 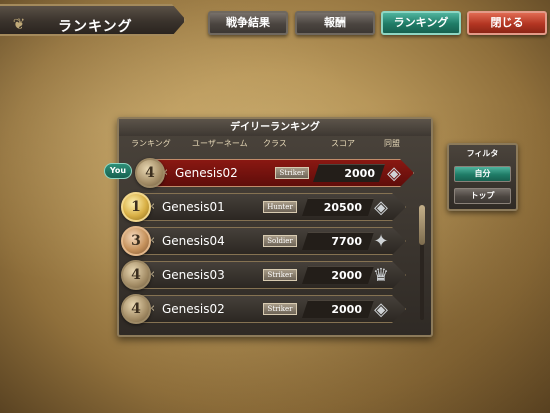 What do you see at coordinates (19, 24) in the screenshot?
I see `scroll-ornament-icon: ❦` at bounding box center [19, 24].